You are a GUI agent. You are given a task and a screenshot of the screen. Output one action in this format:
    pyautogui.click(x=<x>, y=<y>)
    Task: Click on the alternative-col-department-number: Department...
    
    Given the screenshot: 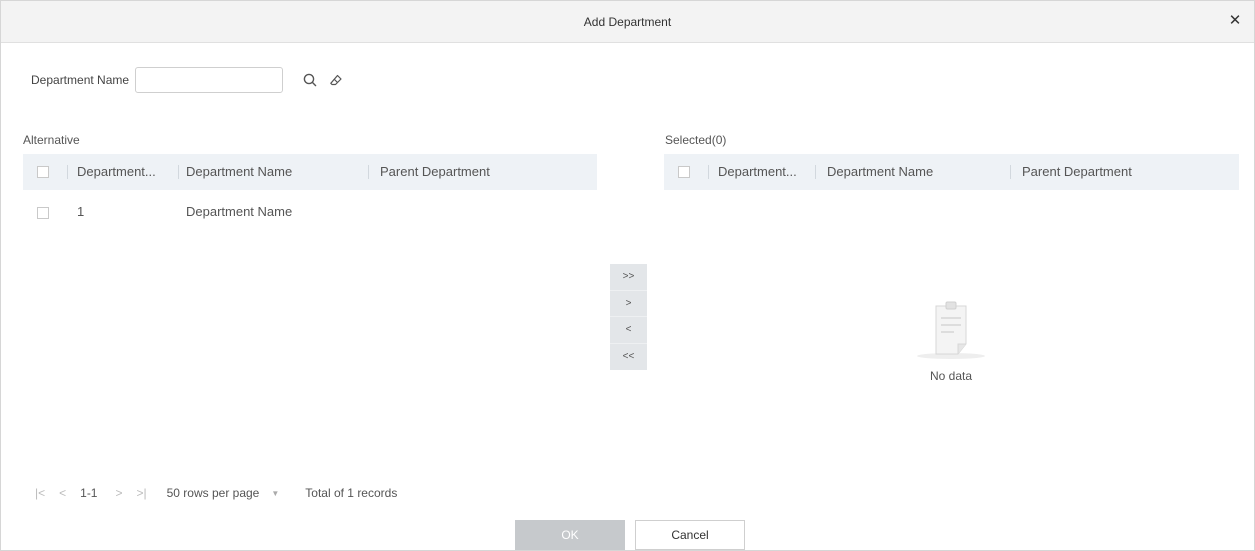 What is the action you would take?
    pyautogui.click(x=127, y=172)
    